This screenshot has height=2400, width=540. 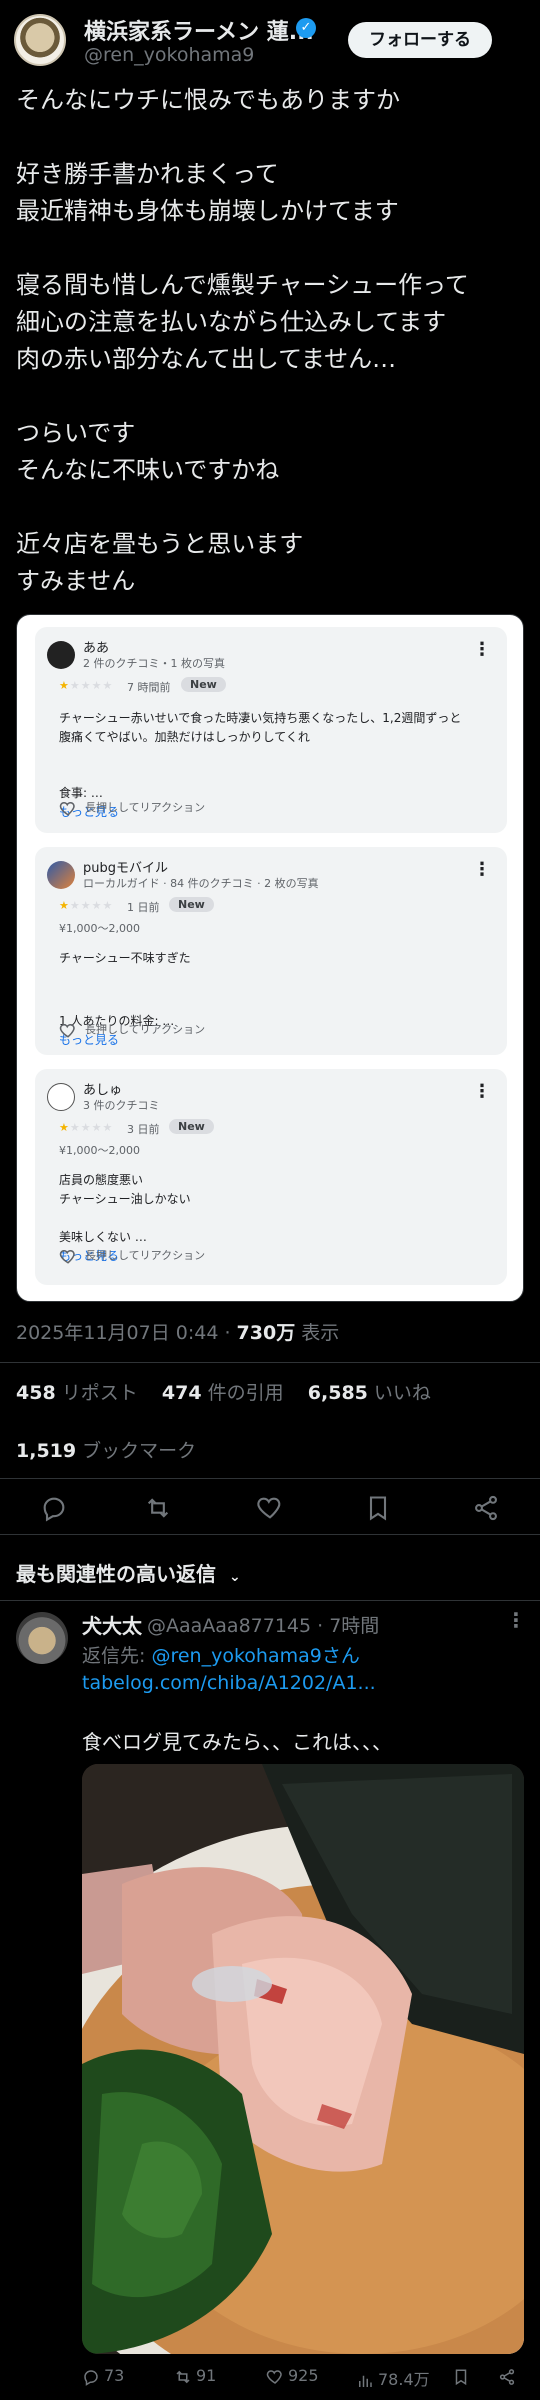 I want to click on tweet-paragraph: つらいです そんなに不味いですかね, so click(x=148, y=451).